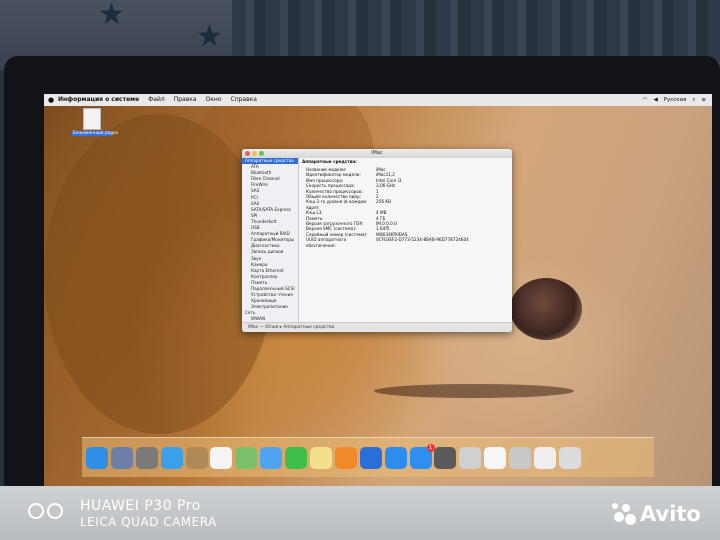 The height and width of the screenshot is (540, 720). What do you see at coordinates (140, 506) in the screenshot?
I see `camera-brand-line1: HUAWEI P30 Pro` at bounding box center [140, 506].